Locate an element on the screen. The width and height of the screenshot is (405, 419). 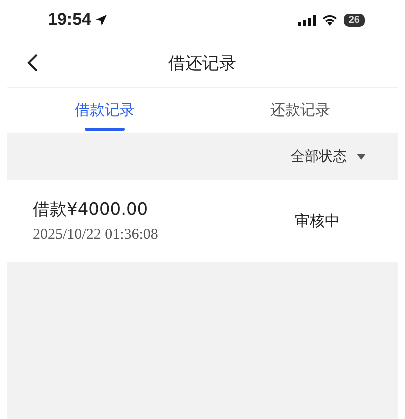
loan-amount: 借款¥4000.00 is located at coordinates (91, 210).